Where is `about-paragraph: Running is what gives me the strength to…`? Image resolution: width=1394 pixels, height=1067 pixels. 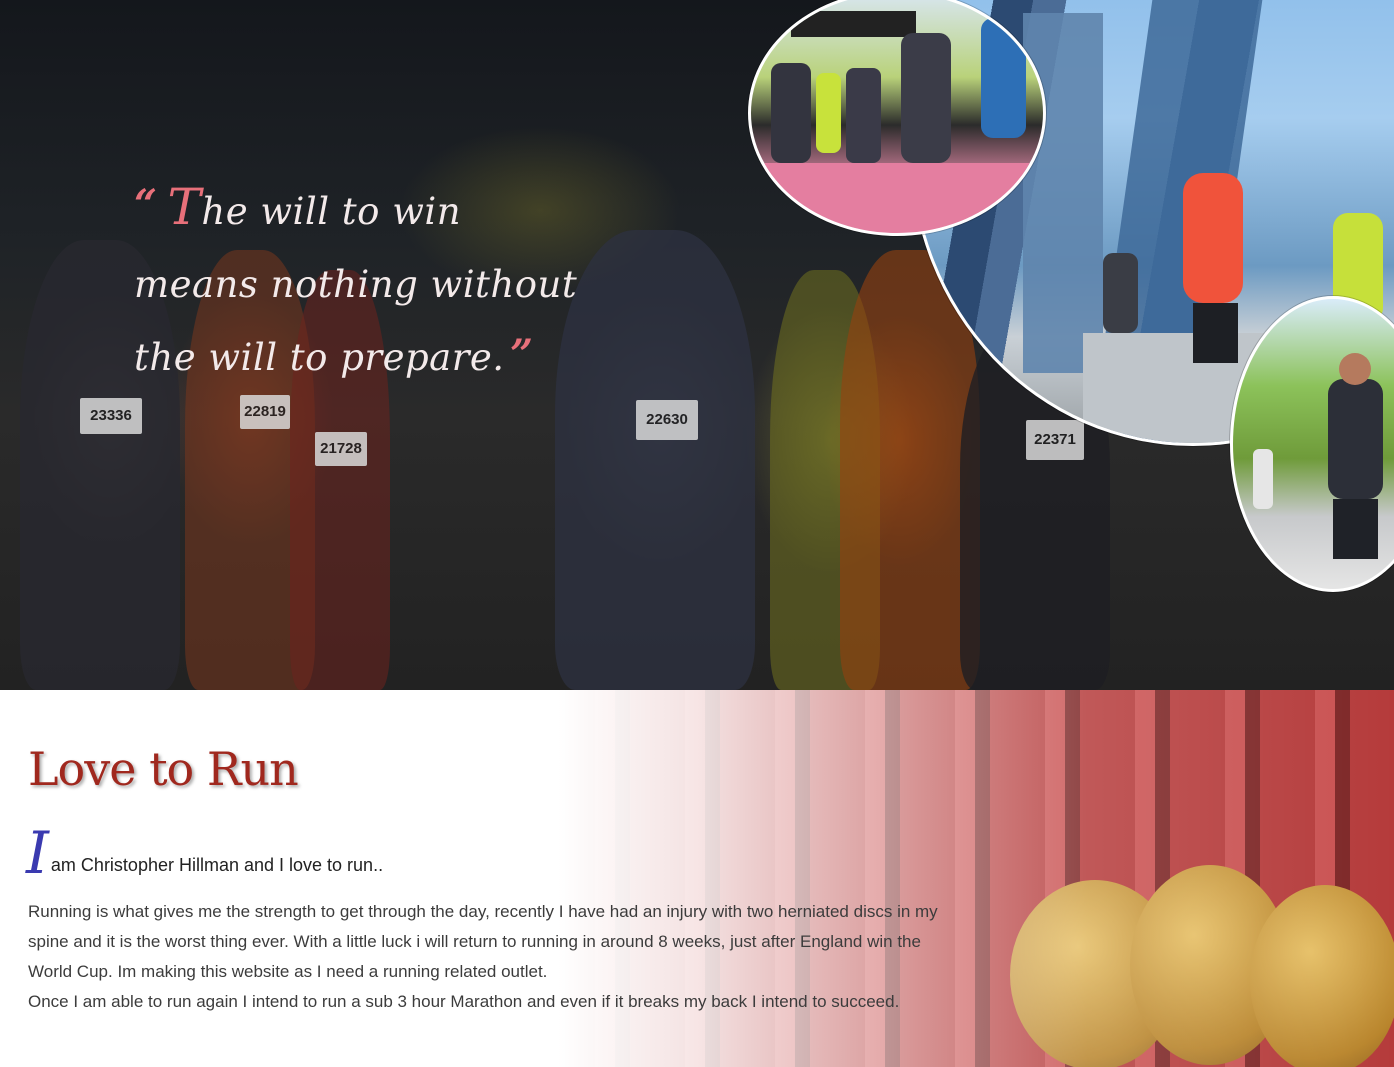 about-paragraph: Running is what gives me the strength to… is located at coordinates (483, 941).